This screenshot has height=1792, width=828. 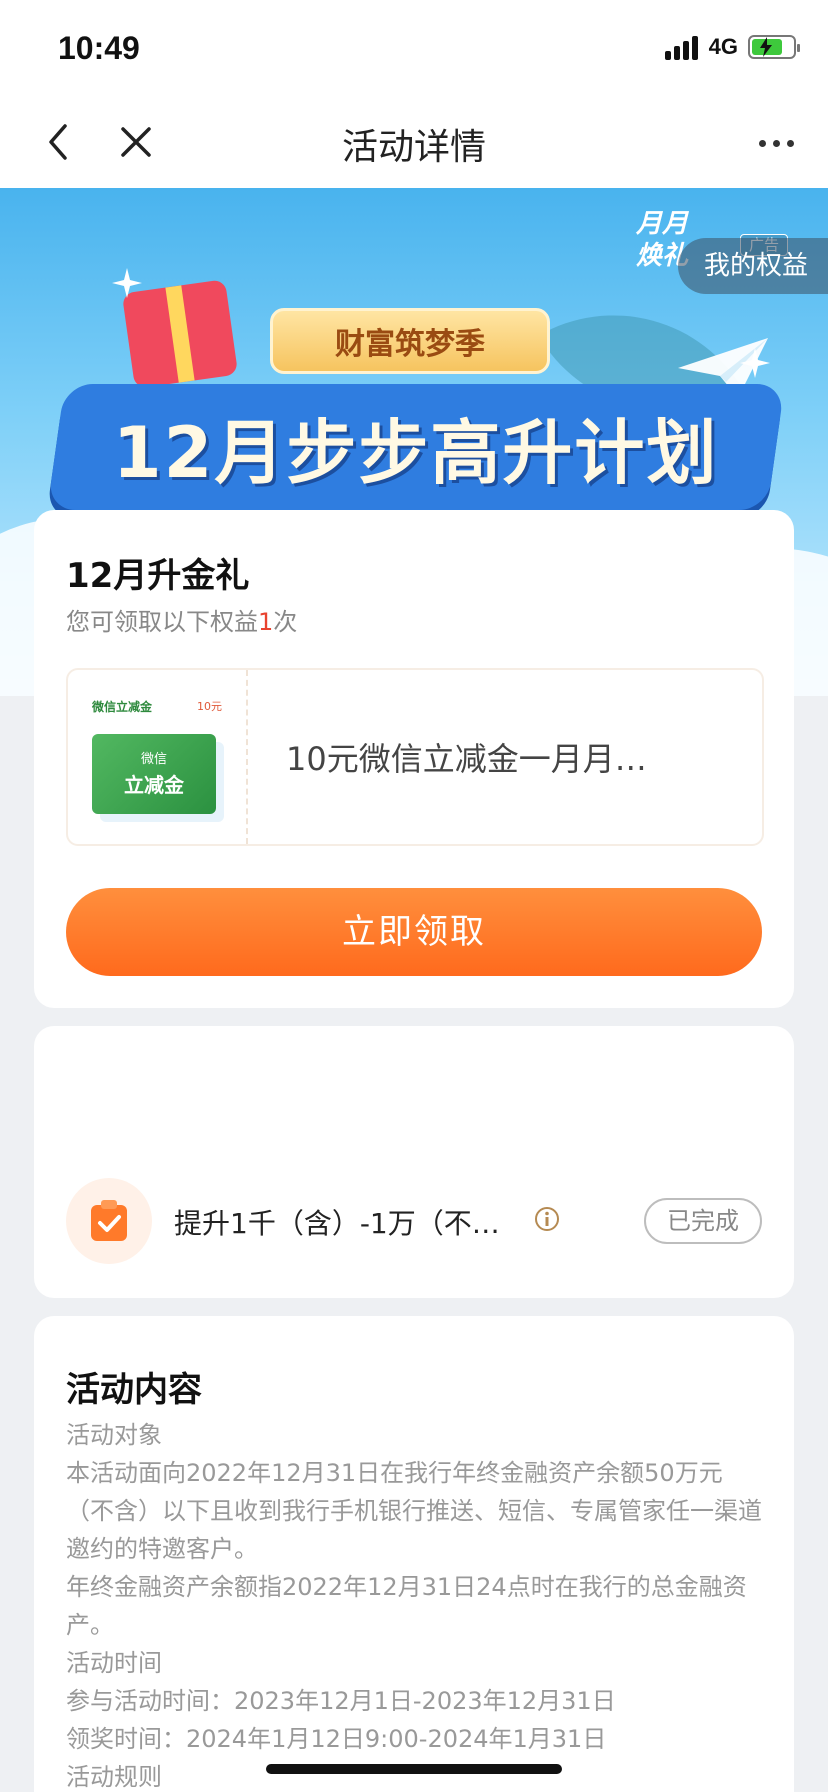 What do you see at coordinates (158, 576) in the screenshot?
I see `reward-title: 12月升金礼` at bounding box center [158, 576].